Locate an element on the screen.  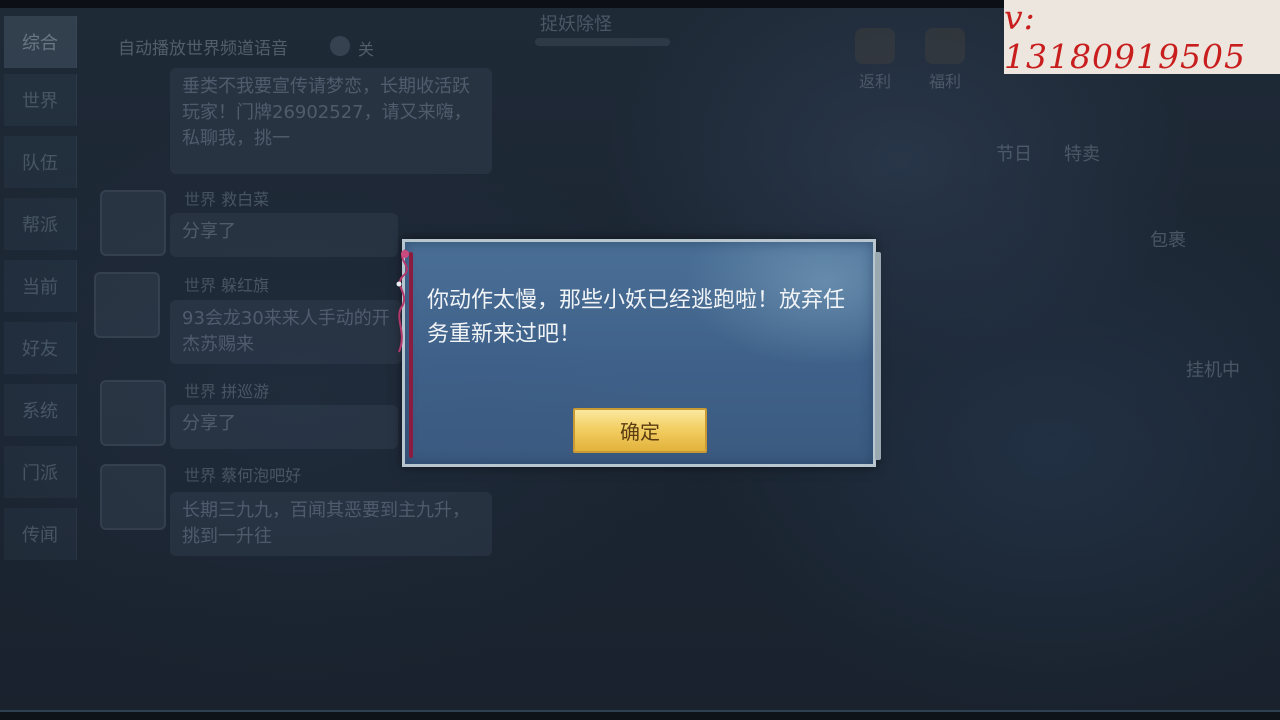
chat-message-bubble: 93会龙30来来人手动的开杰苏赐来 is located at coordinates (286, 332).